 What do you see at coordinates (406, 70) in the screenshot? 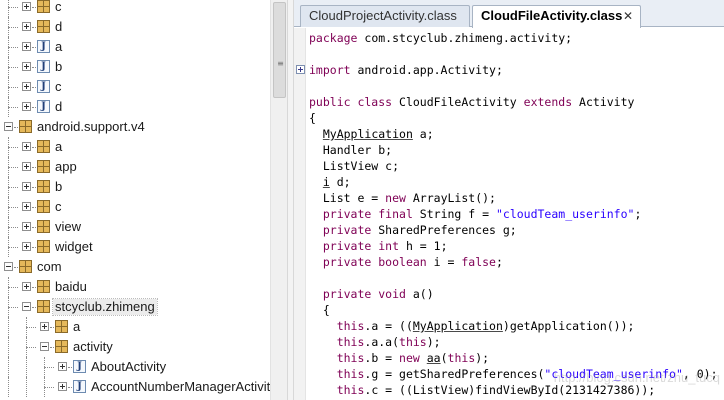
I see `code-line: import android.app.Activity;` at bounding box center [406, 70].